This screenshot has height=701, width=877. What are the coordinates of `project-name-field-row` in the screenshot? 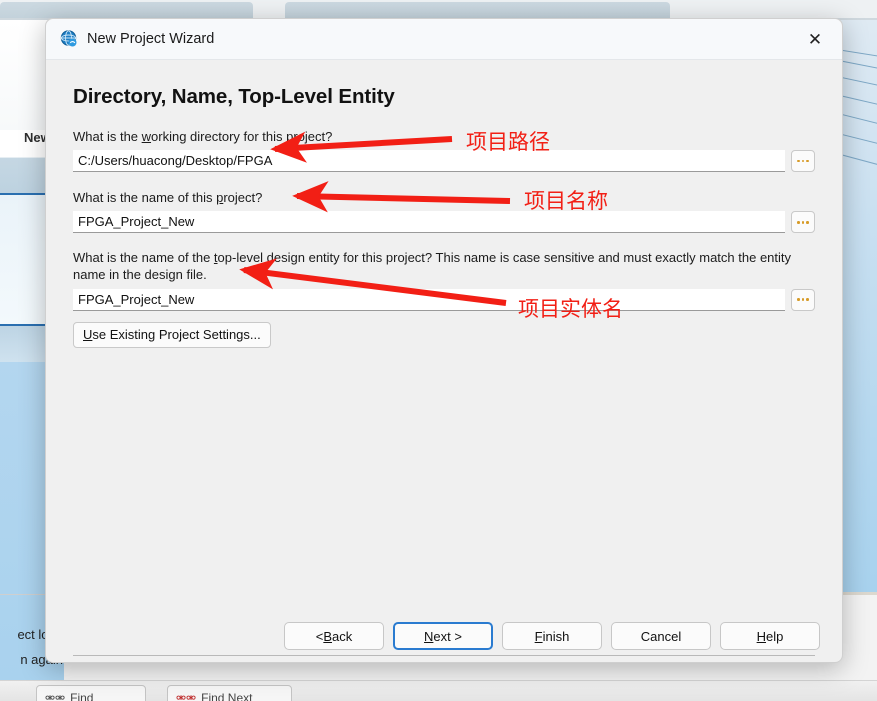 It's located at (444, 222).